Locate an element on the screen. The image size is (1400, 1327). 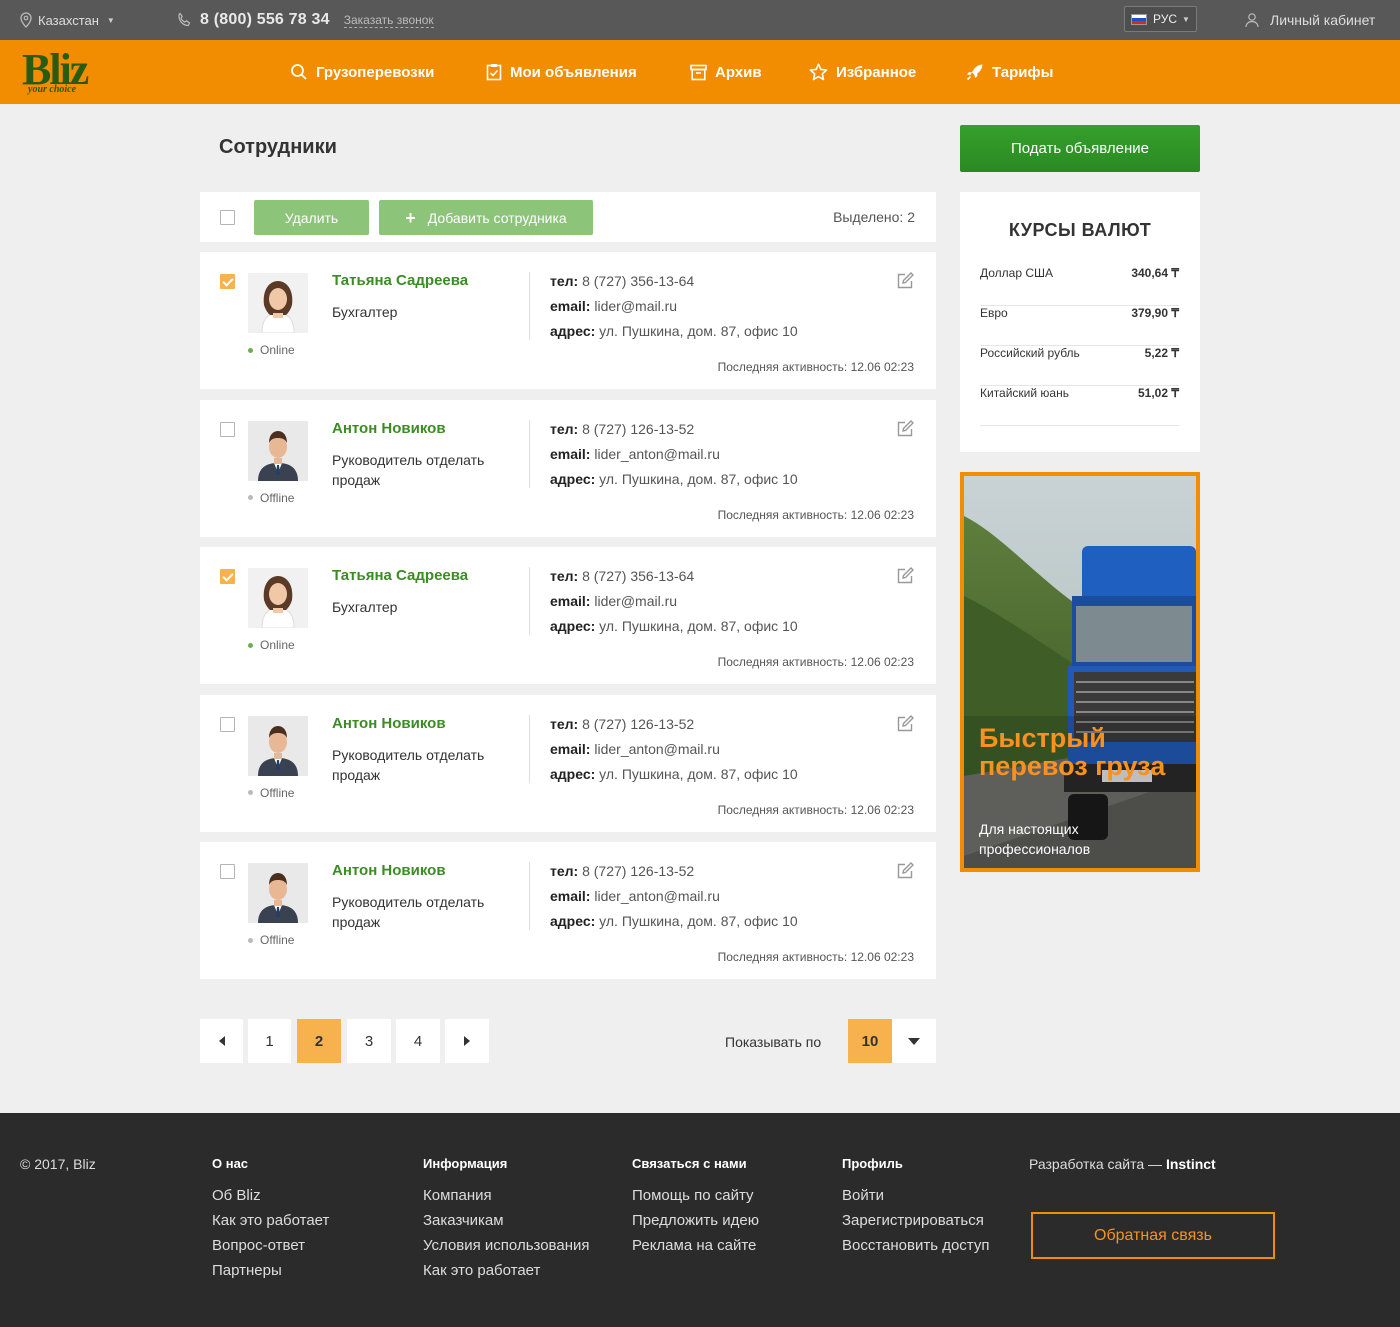
footer-link: Условия использования is located at coordinates (506, 1245).